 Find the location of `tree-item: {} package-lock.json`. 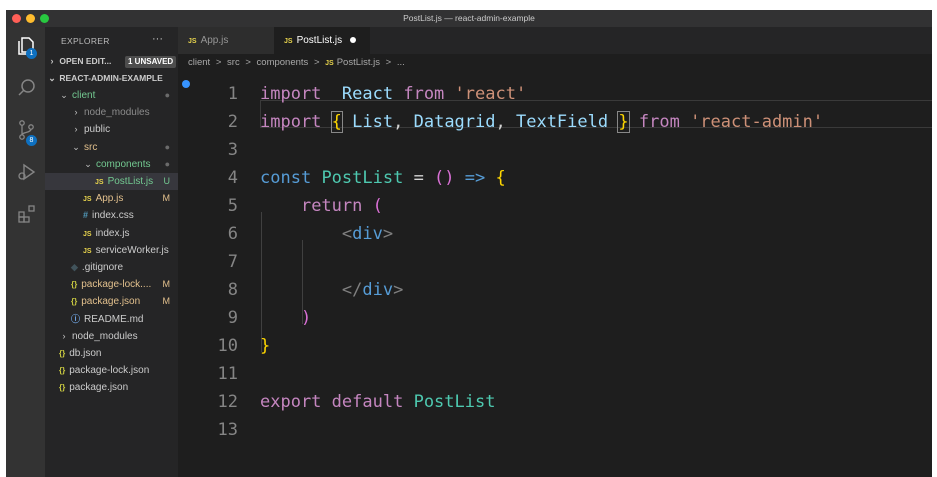

tree-item: {} package-lock.json is located at coordinates (111, 370).